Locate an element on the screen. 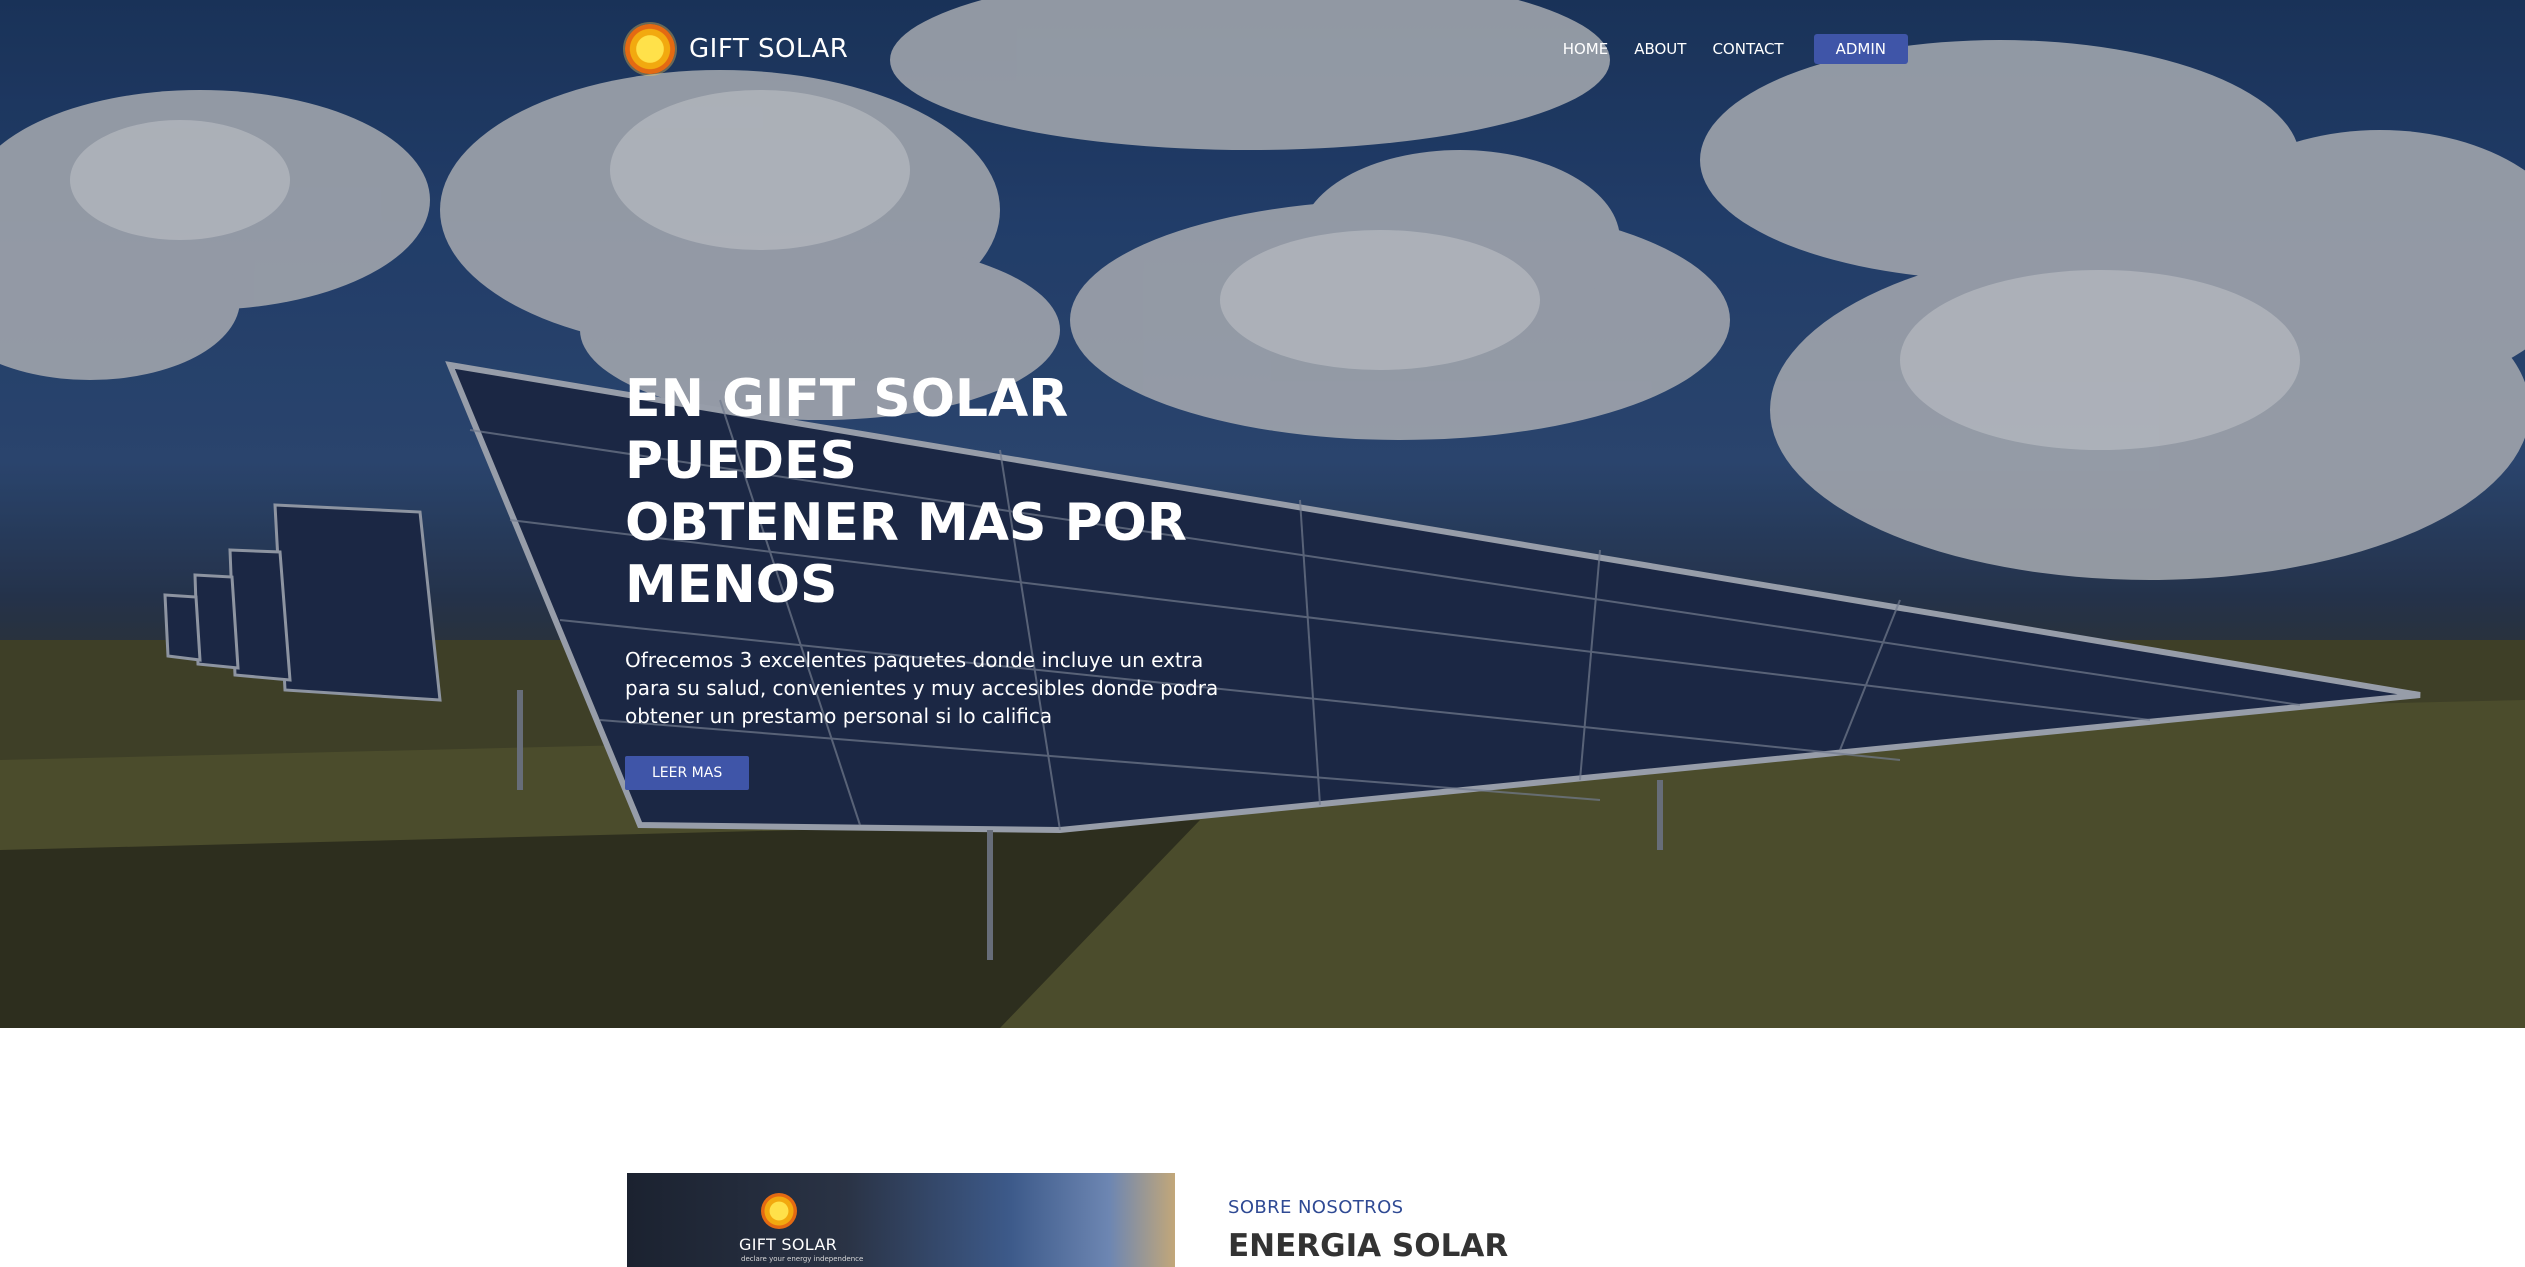 The image size is (2525, 1267). about-kicker: SOBRE NOSOTROS is located at coordinates (1316, 1207).